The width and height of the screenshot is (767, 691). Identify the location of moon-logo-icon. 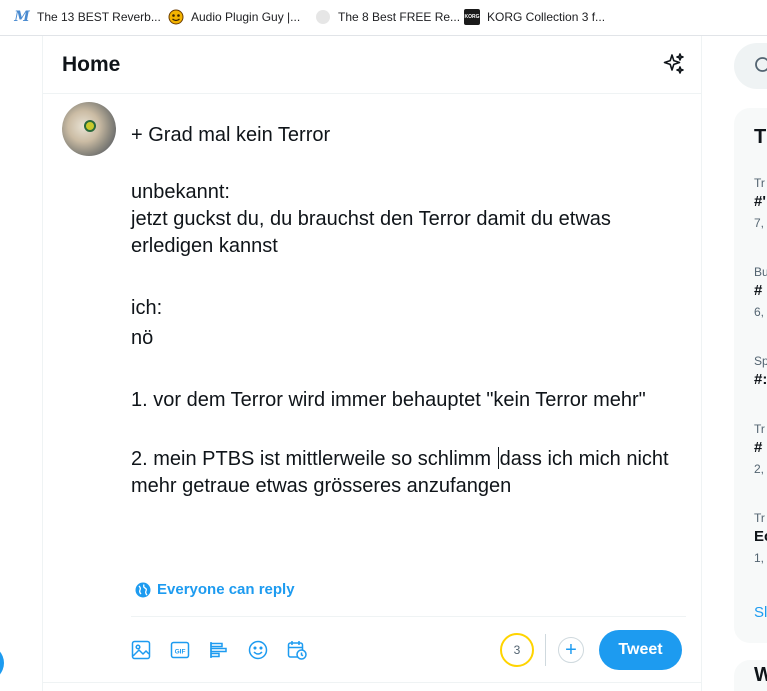
(323, 17).